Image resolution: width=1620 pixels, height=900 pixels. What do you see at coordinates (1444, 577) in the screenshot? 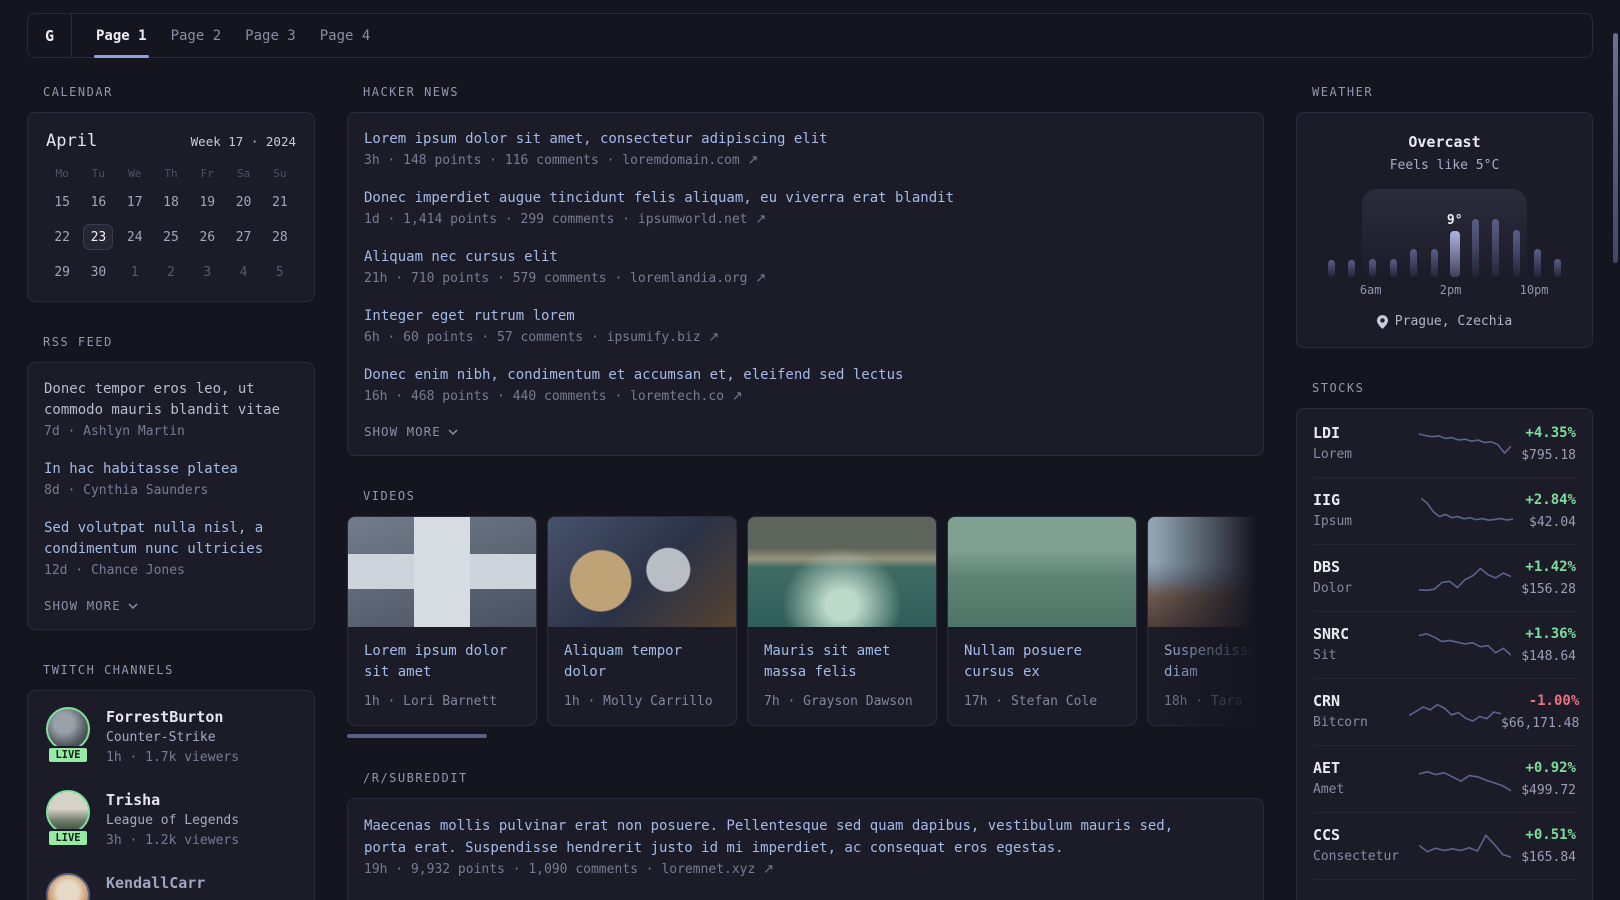
I see `stock-row: DBS Dolor +1.42% $156.28` at bounding box center [1444, 577].